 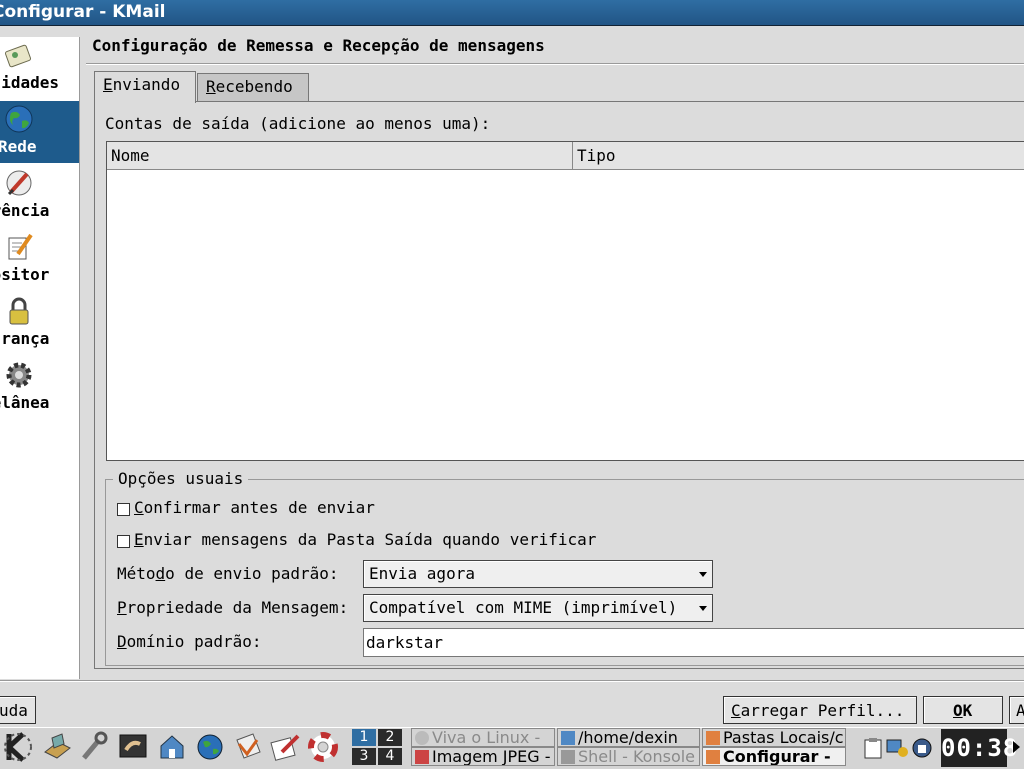 I want to click on task-shell-konsole: Shell - Konsole, so click(x=628, y=756).